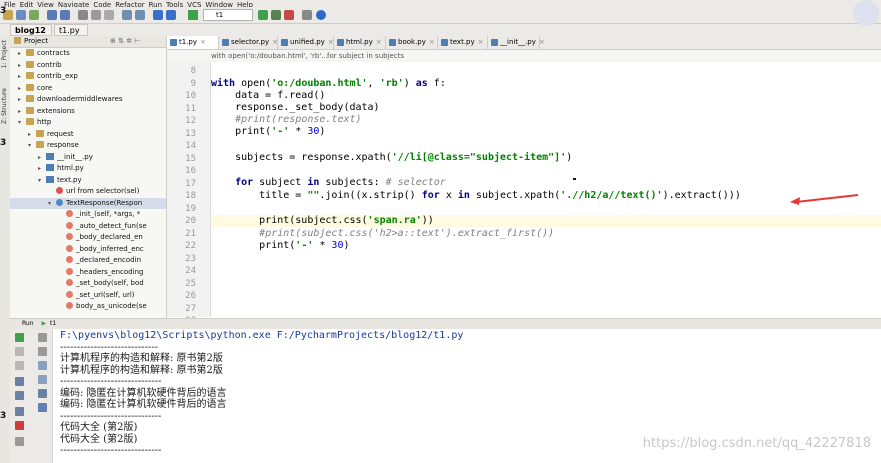 This screenshot has height=463, width=881. I want to click on help-icon, so click(321, 15).